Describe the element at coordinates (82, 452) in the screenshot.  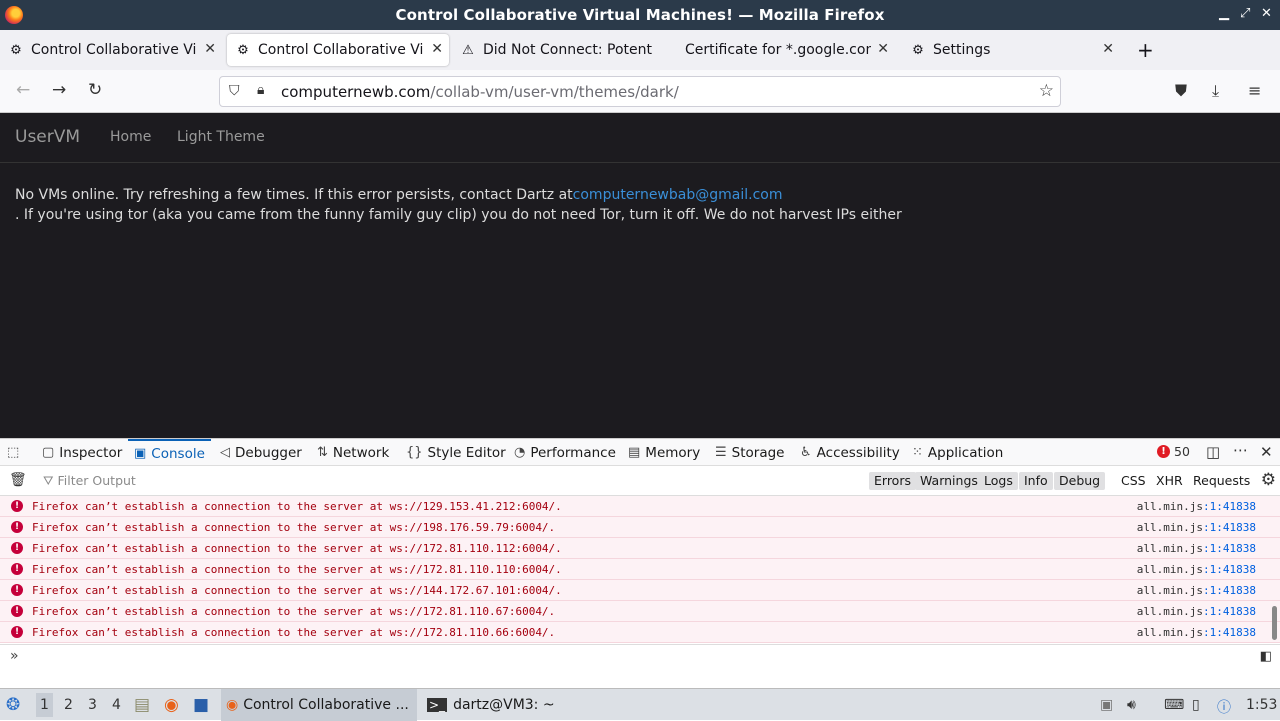
I see `tab-inspector: ▢ Inspector` at that location.